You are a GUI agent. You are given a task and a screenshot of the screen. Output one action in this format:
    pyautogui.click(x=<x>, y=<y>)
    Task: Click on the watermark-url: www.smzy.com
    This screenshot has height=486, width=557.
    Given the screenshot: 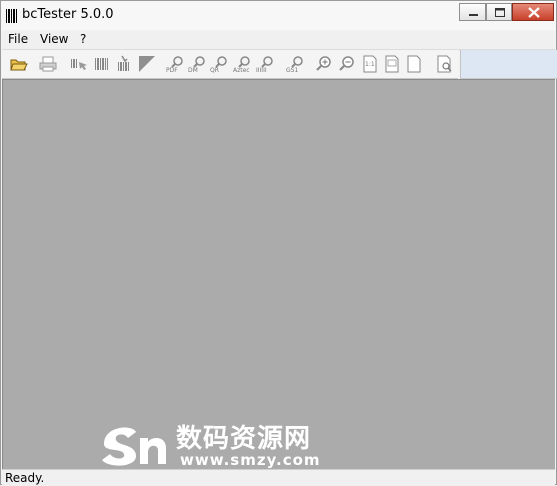 What is the action you would take?
    pyautogui.click(x=250, y=460)
    